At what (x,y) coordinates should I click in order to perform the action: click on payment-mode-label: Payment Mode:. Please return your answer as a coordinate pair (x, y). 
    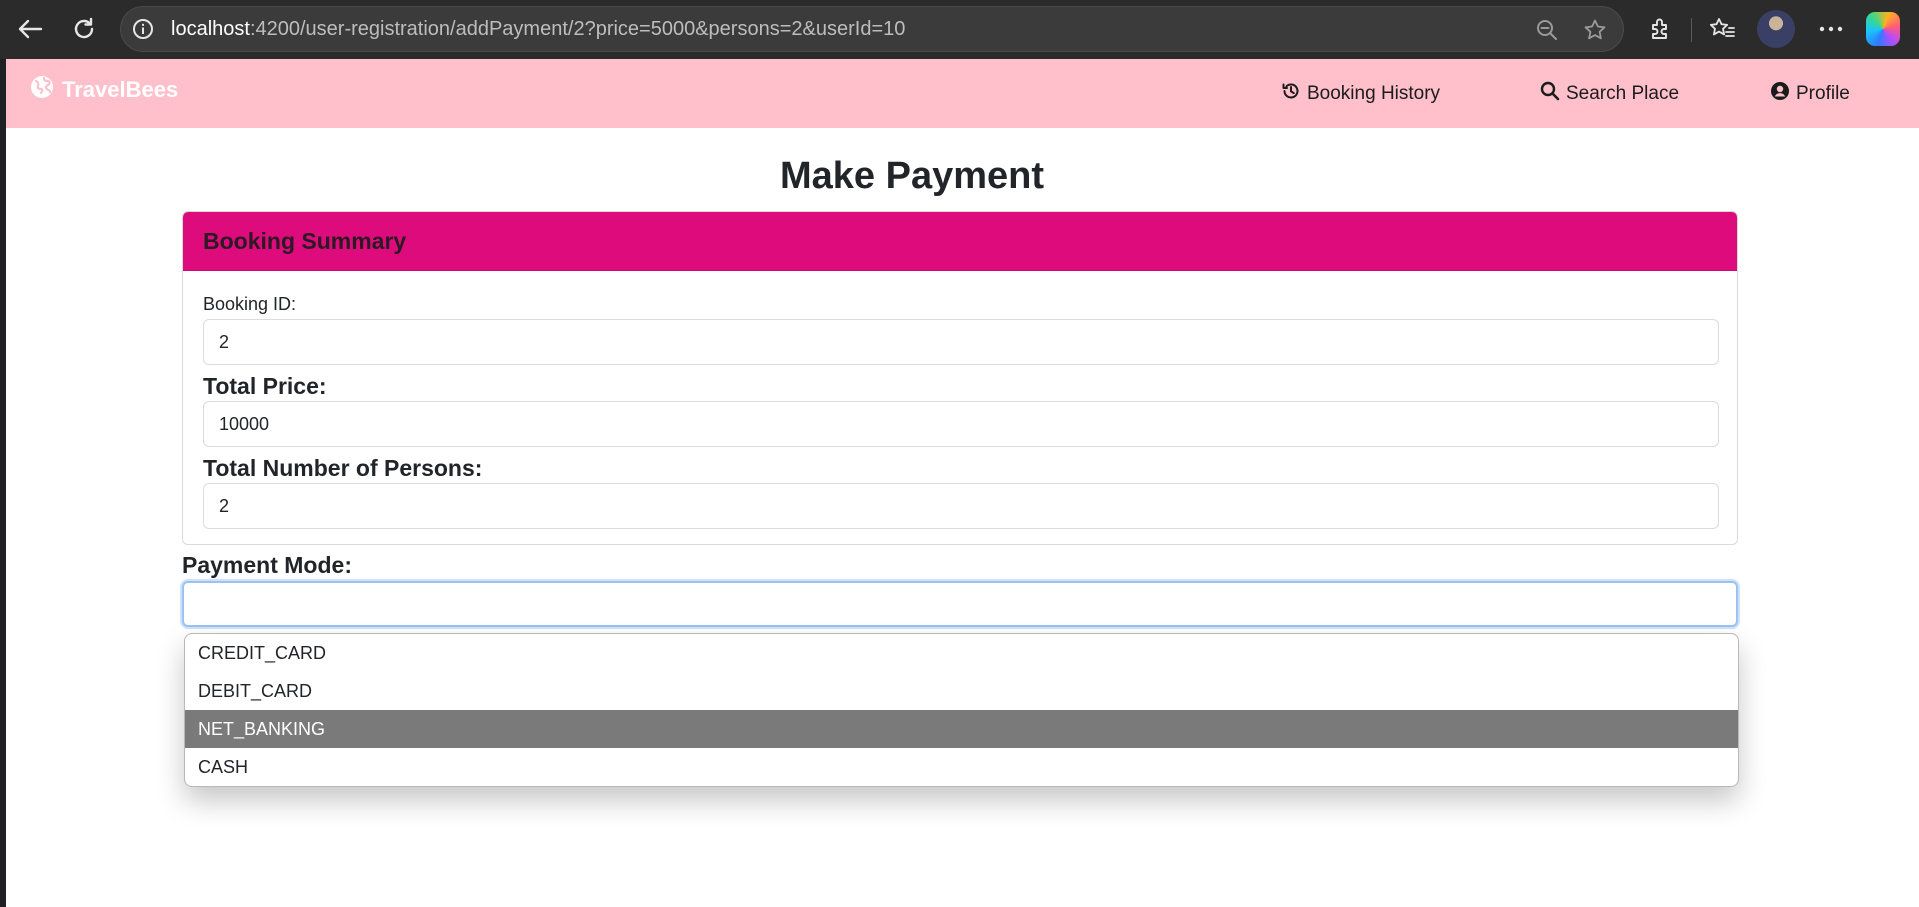
    Looking at the image, I should click on (267, 565).